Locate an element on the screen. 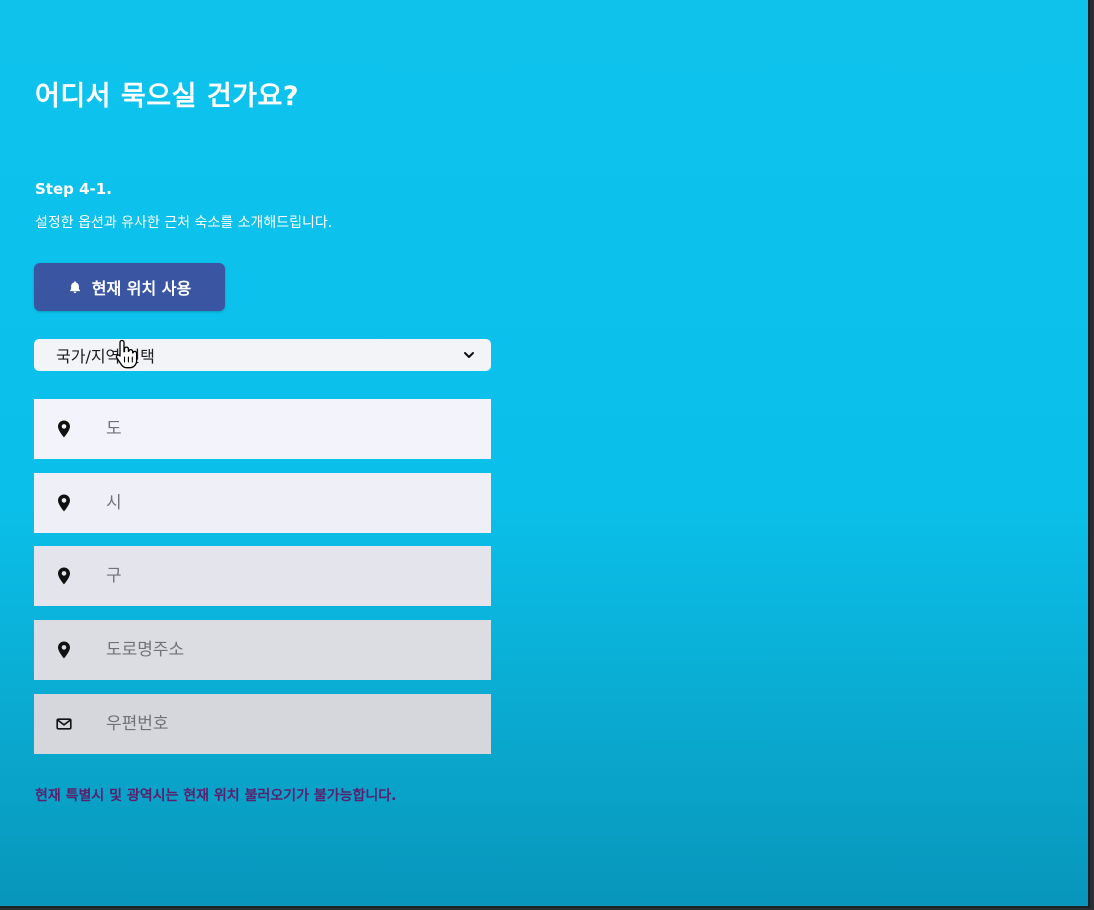 This screenshot has height=910, width=1094. province-input is located at coordinates (286, 429).